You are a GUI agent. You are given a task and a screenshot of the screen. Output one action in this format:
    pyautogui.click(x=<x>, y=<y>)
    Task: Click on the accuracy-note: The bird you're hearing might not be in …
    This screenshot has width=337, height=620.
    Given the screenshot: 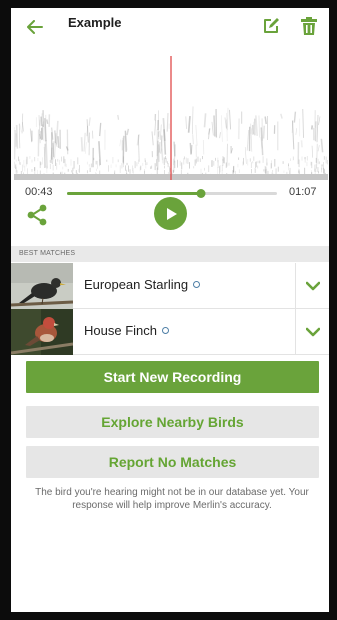 What is the action you would take?
    pyautogui.click(x=172, y=499)
    